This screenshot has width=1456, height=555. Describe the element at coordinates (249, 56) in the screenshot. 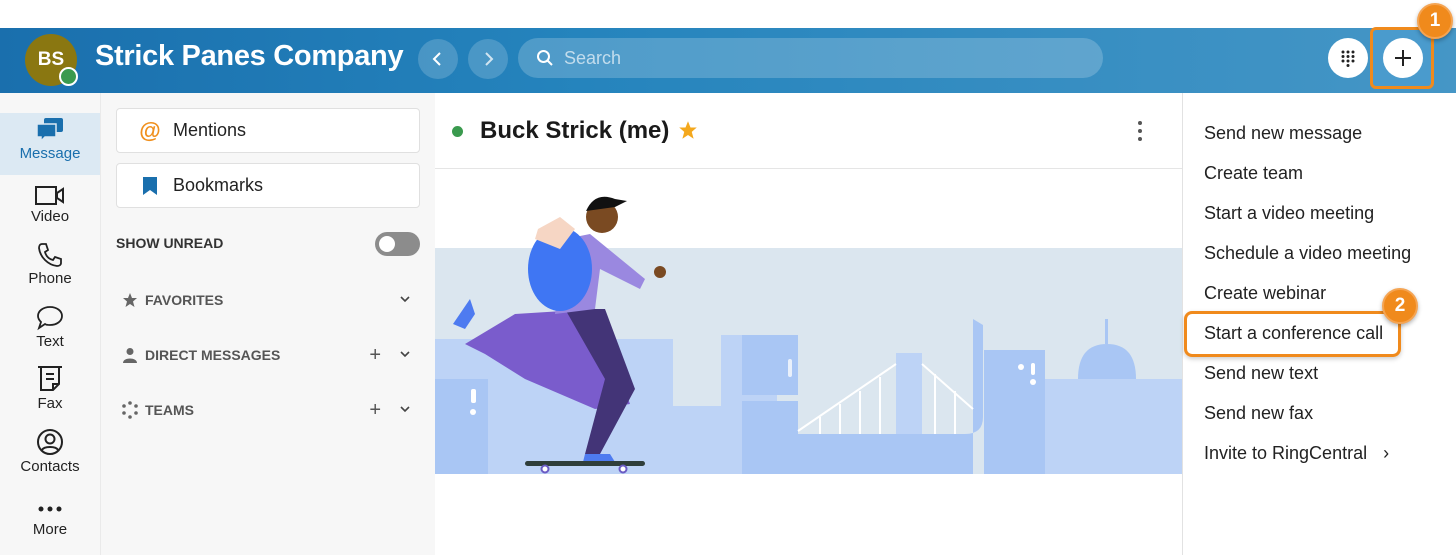

I see `company-name: Strick Panes Company` at that location.